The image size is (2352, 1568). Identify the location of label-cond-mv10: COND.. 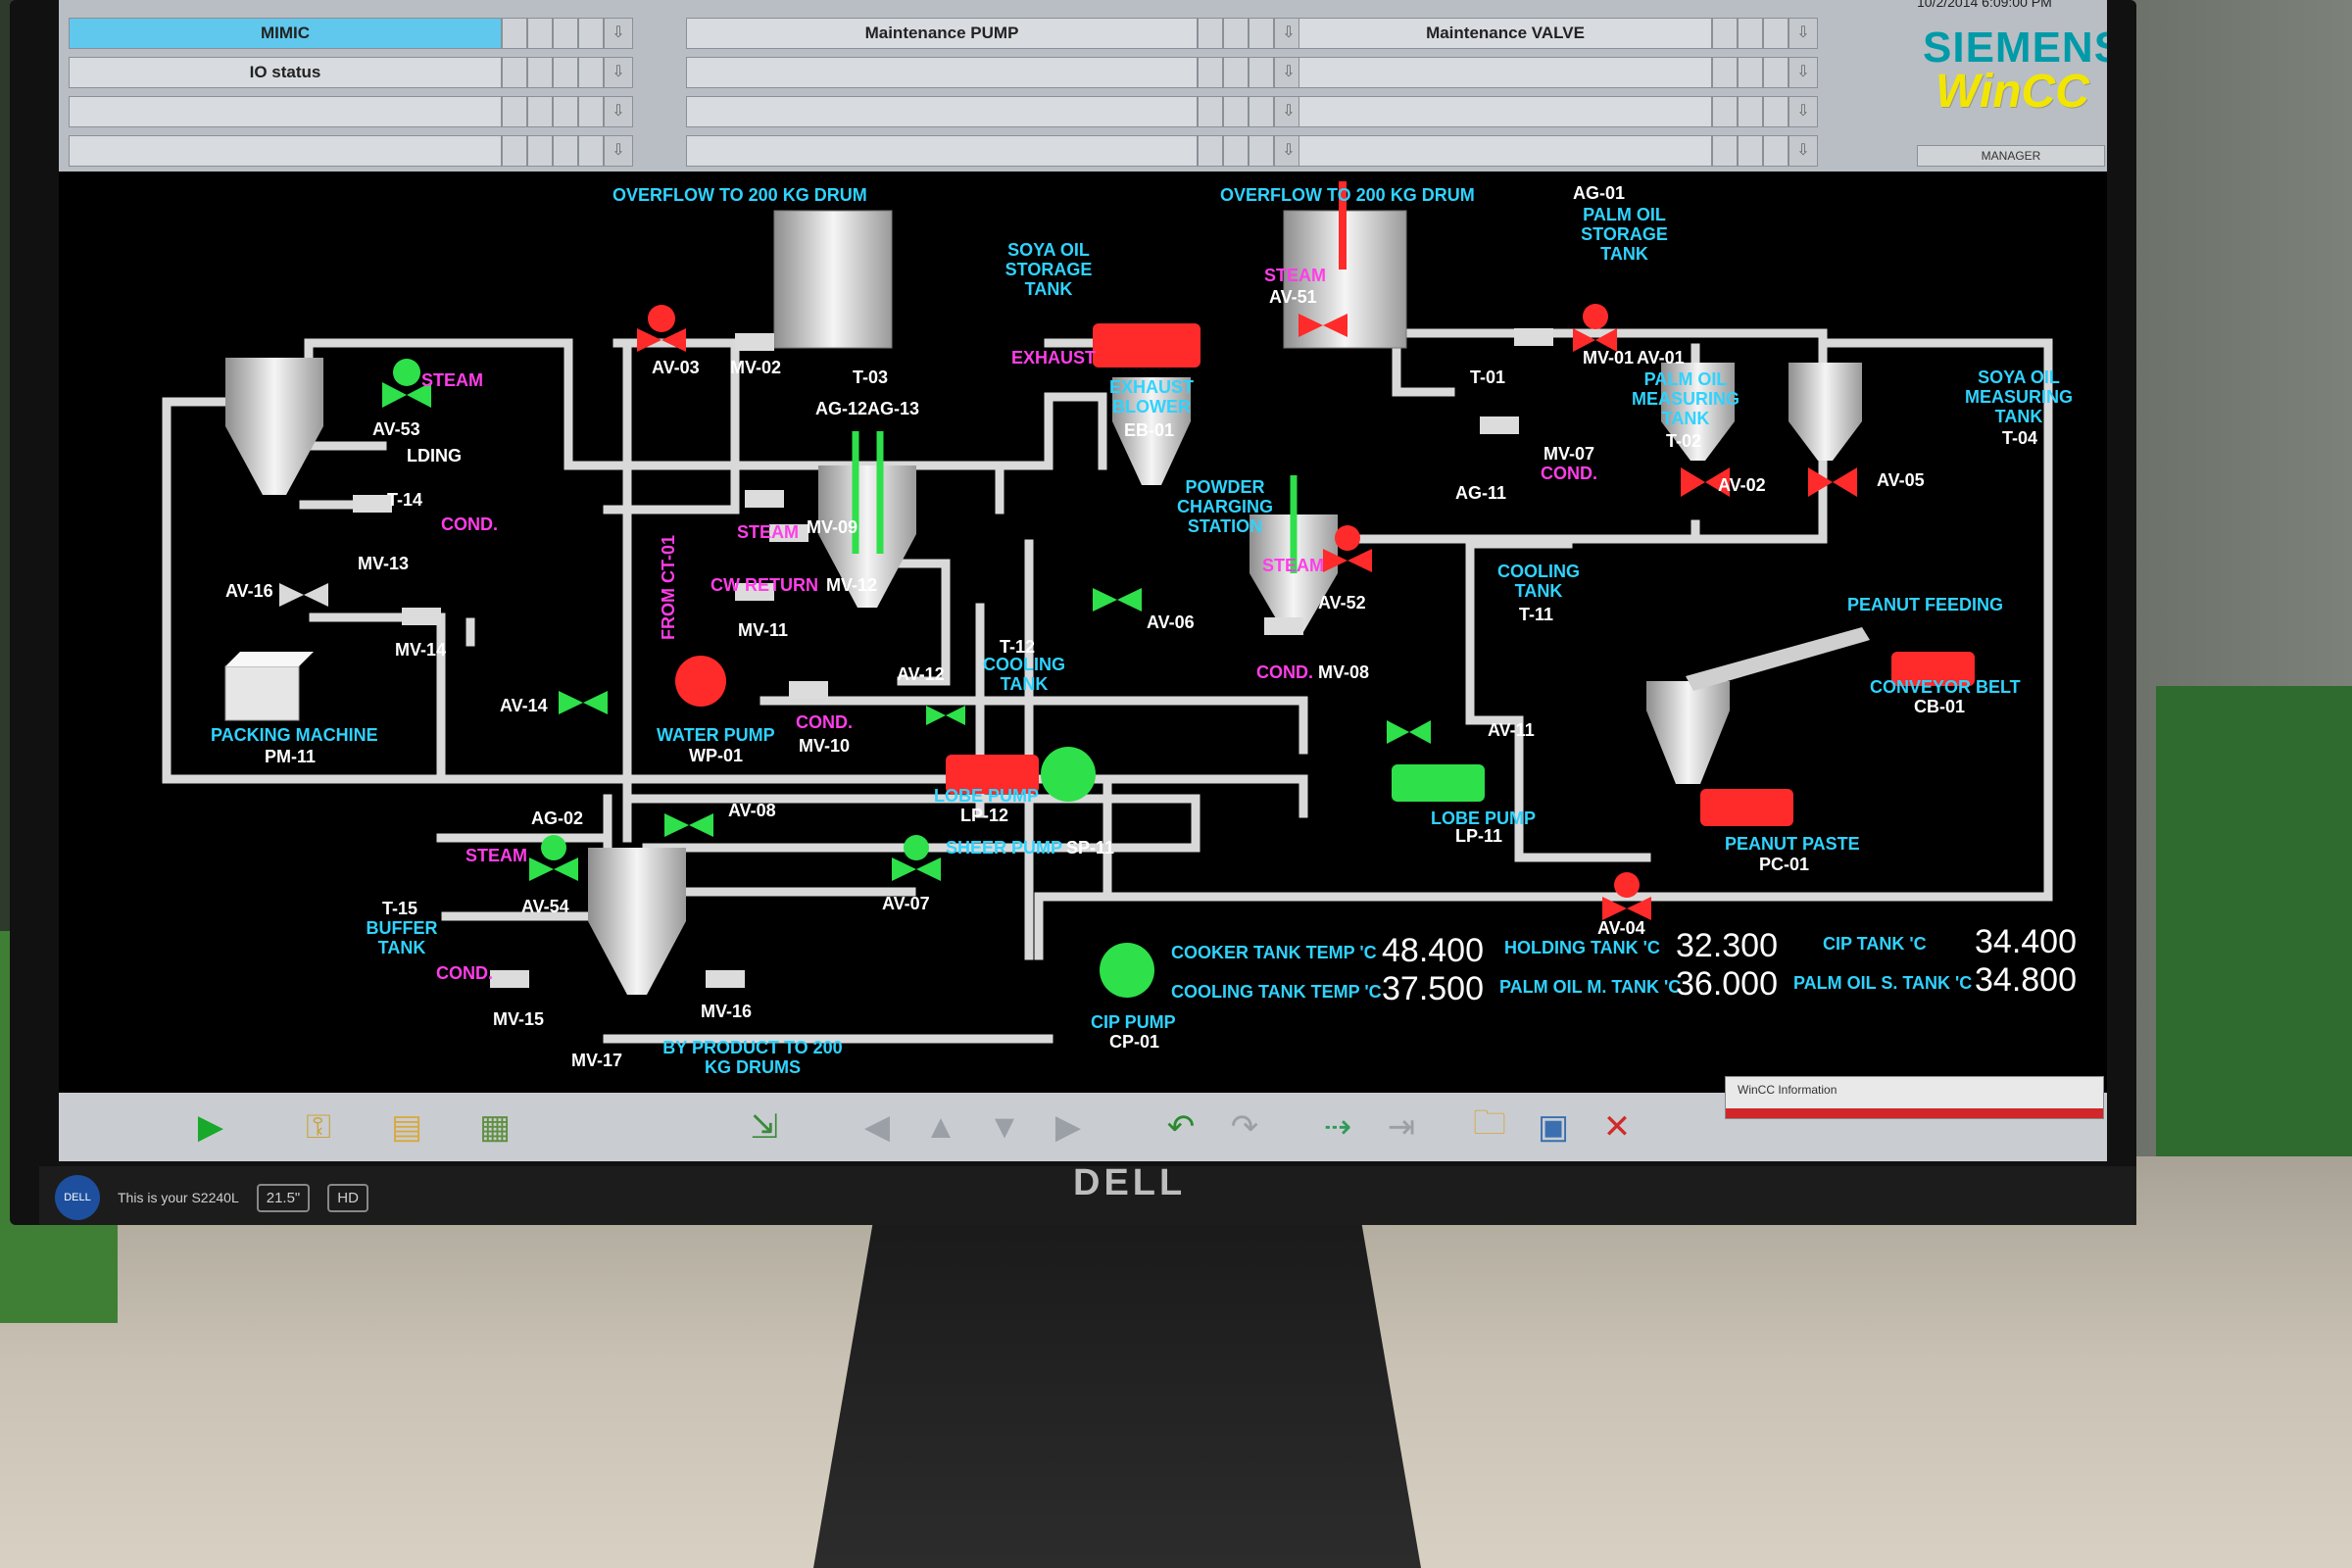
(824, 722).